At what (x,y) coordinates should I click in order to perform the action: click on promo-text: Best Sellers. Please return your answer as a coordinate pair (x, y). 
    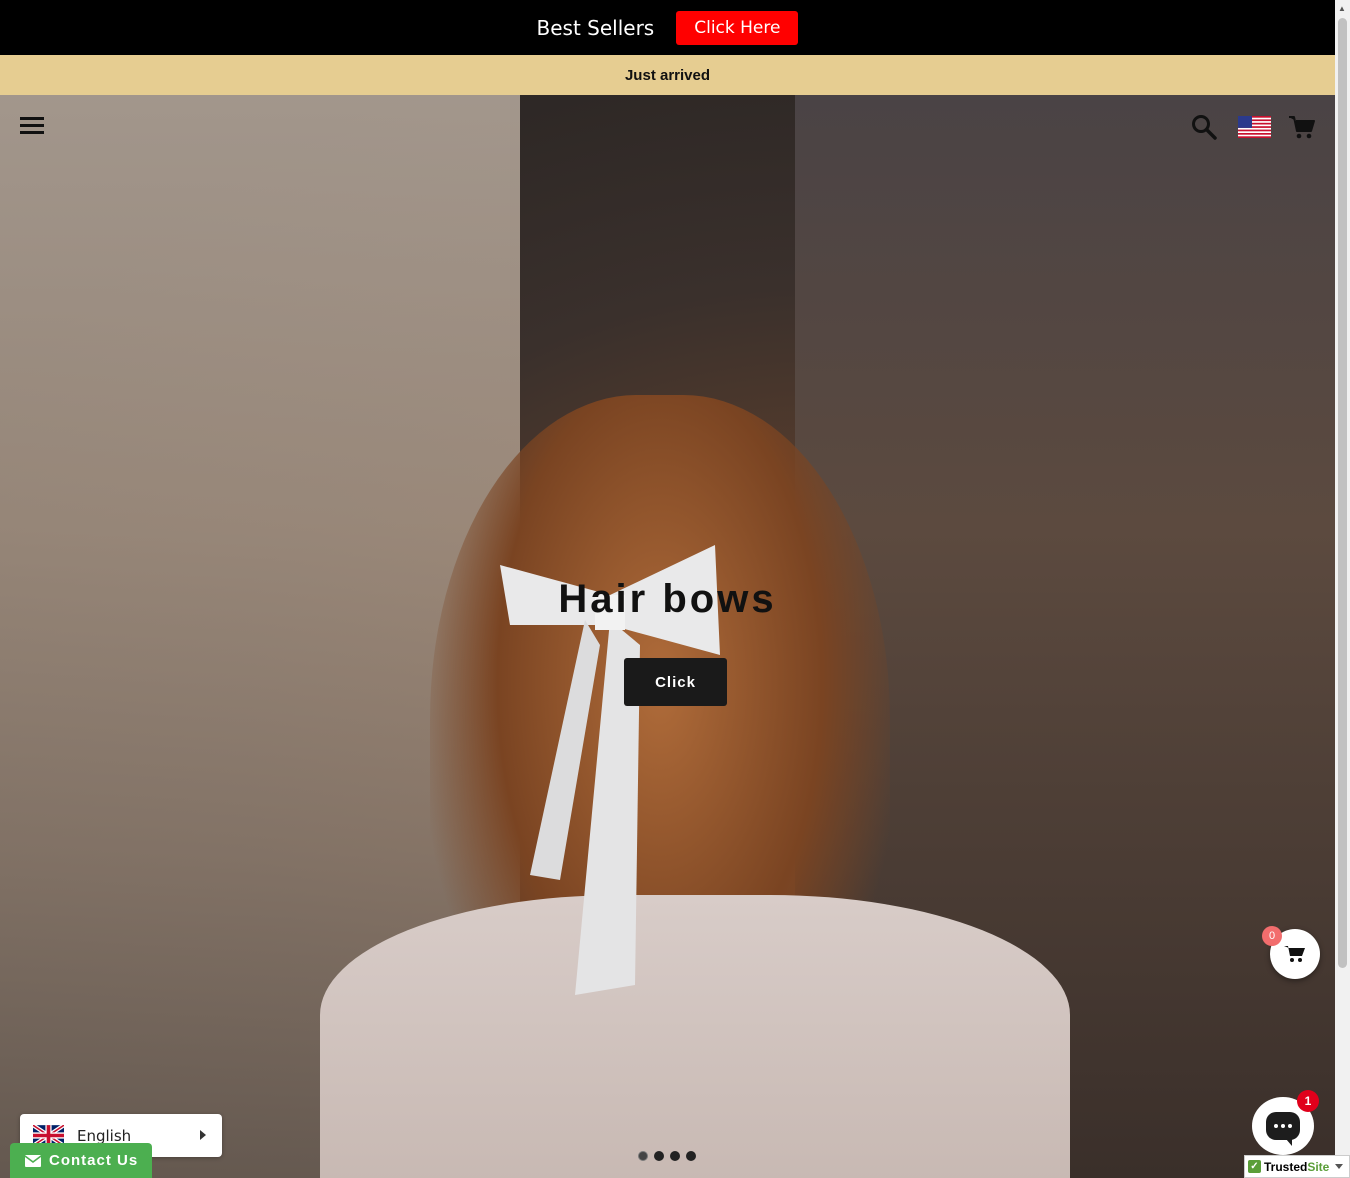
    Looking at the image, I should click on (595, 27).